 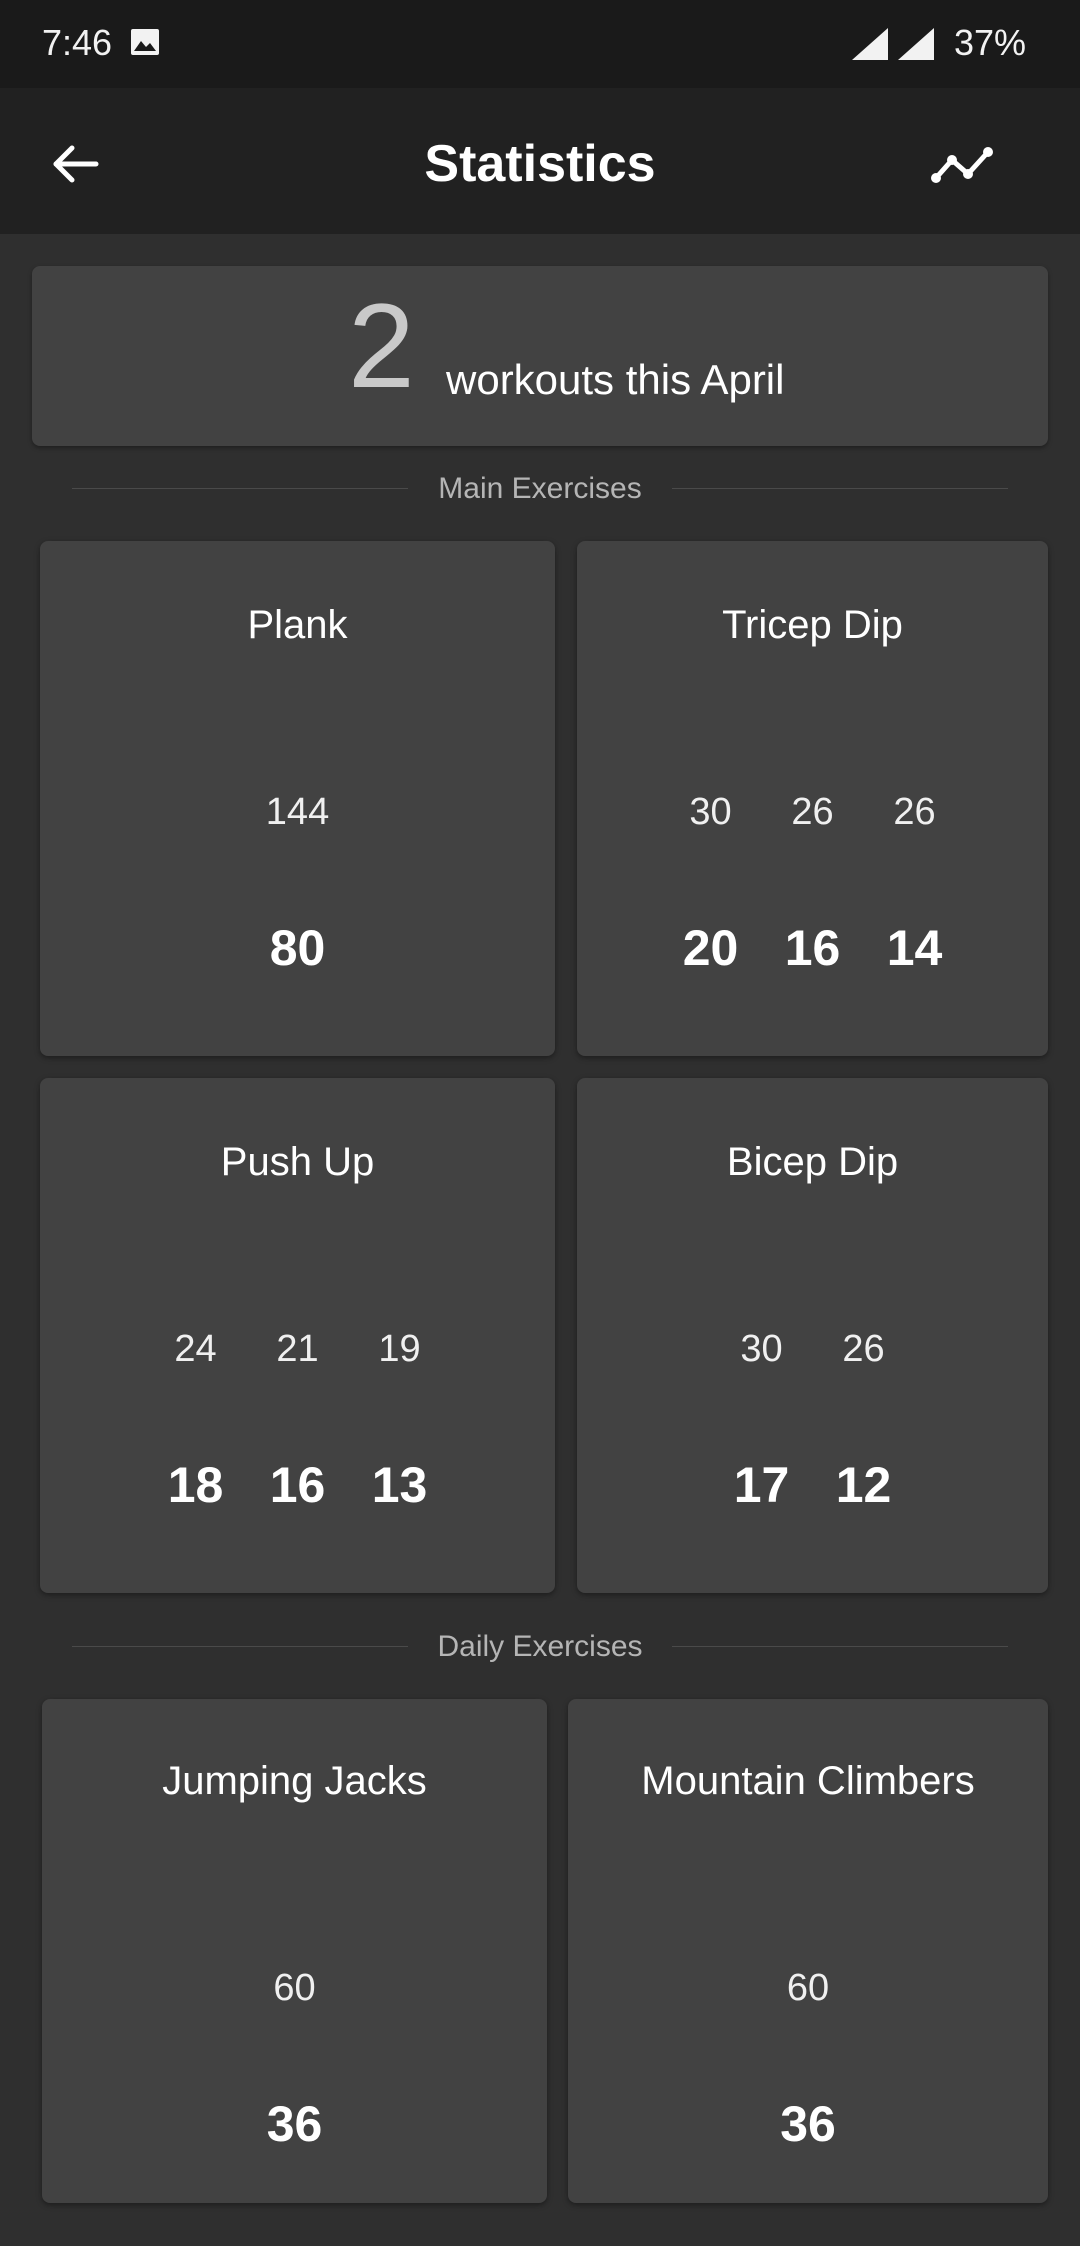 What do you see at coordinates (399, 1485) in the screenshot?
I see `current-value: 13` at bounding box center [399, 1485].